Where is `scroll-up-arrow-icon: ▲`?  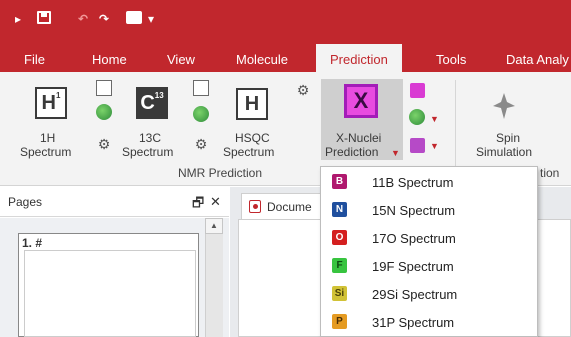 scroll-up-arrow-icon: ▲ is located at coordinates (214, 226).